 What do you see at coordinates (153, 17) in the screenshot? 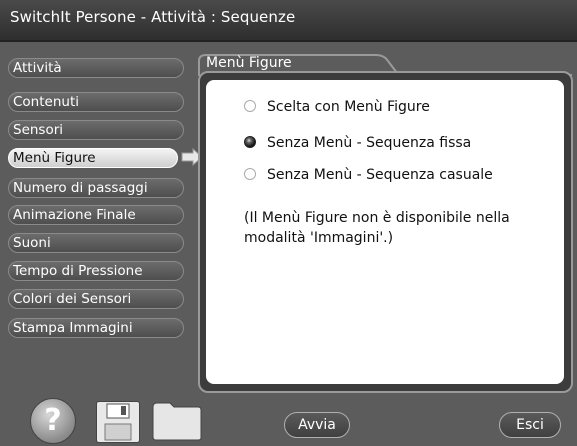
I see `window-title: SwitchIt Persone - Attività : Sequenze` at bounding box center [153, 17].